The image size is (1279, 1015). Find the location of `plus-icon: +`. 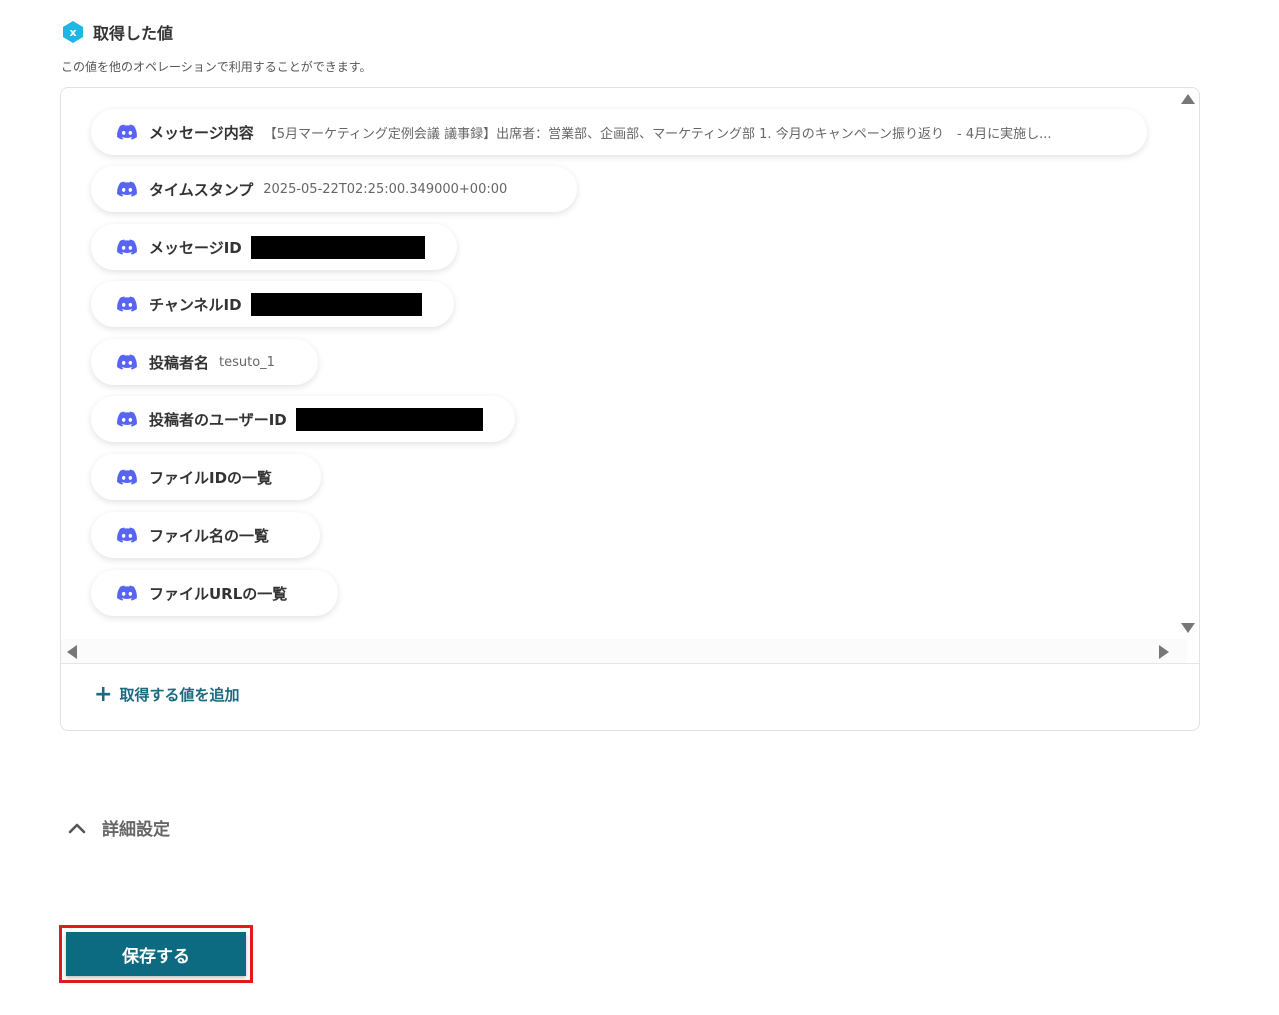

plus-icon: + is located at coordinates (103, 694).